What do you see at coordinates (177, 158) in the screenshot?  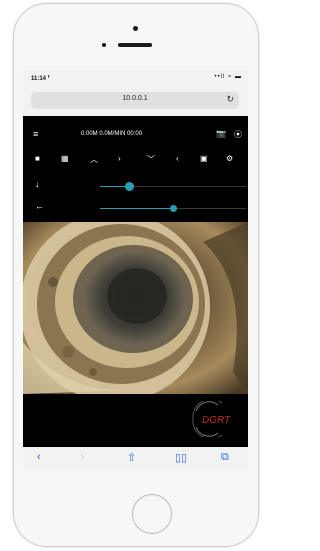 I see `chevron-left-icon: ‹` at bounding box center [177, 158].